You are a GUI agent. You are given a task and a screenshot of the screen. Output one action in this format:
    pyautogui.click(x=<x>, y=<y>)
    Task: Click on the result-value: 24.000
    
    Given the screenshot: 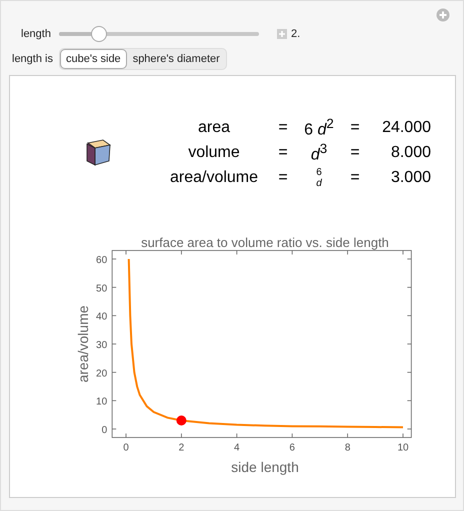 What is the action you would take?
    pyautogui.click(x=406, y=127)
    